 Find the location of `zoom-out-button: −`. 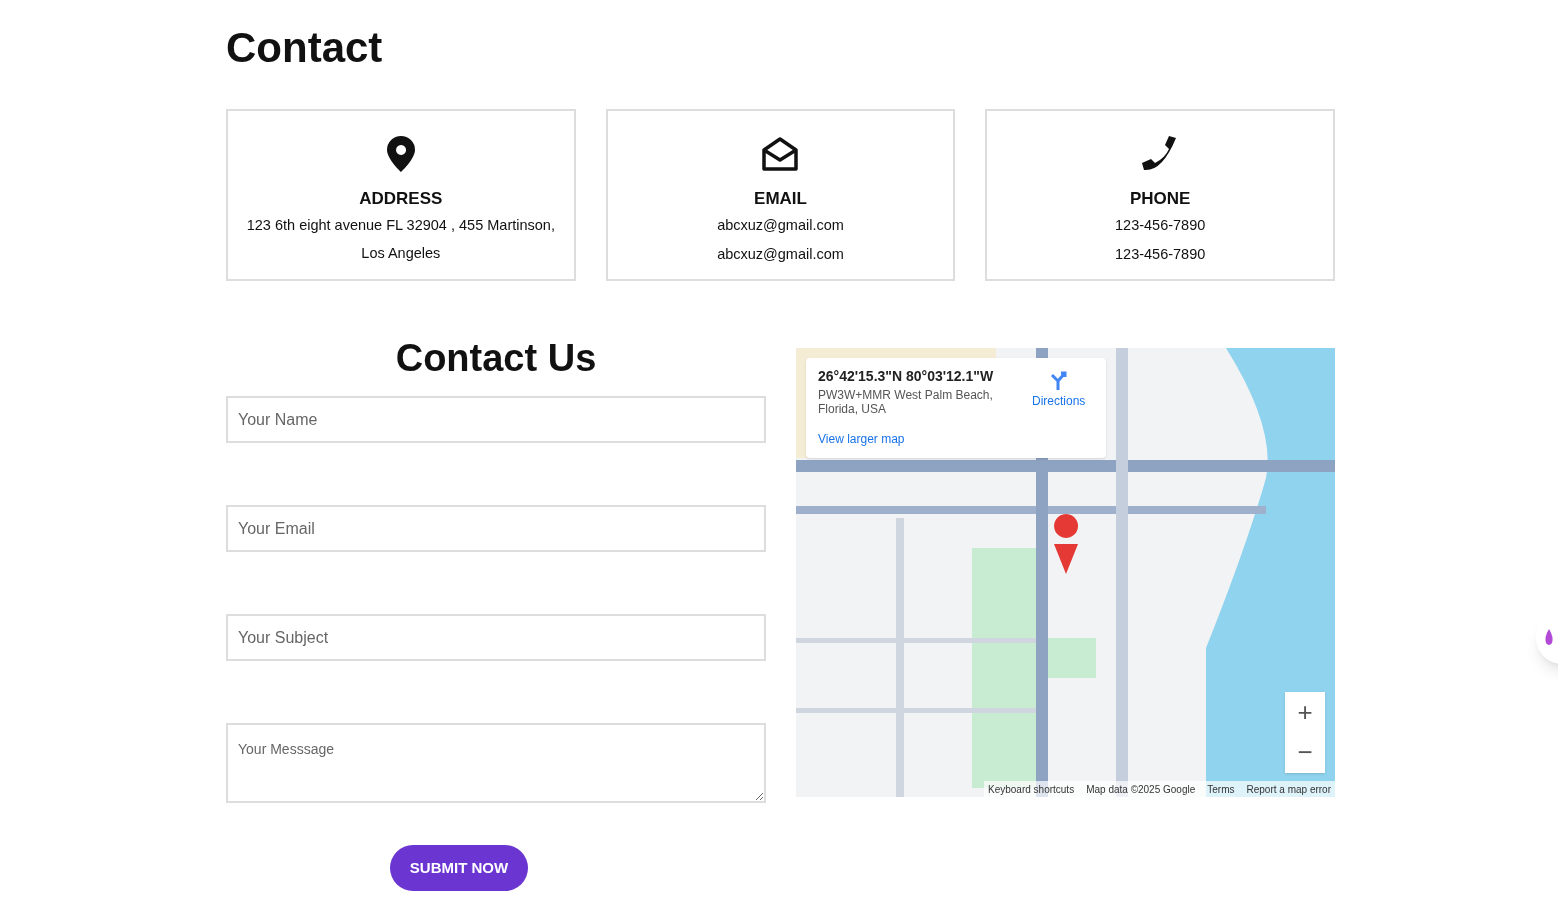

zoom-out-button: − is located at coordinates (1305, 752).